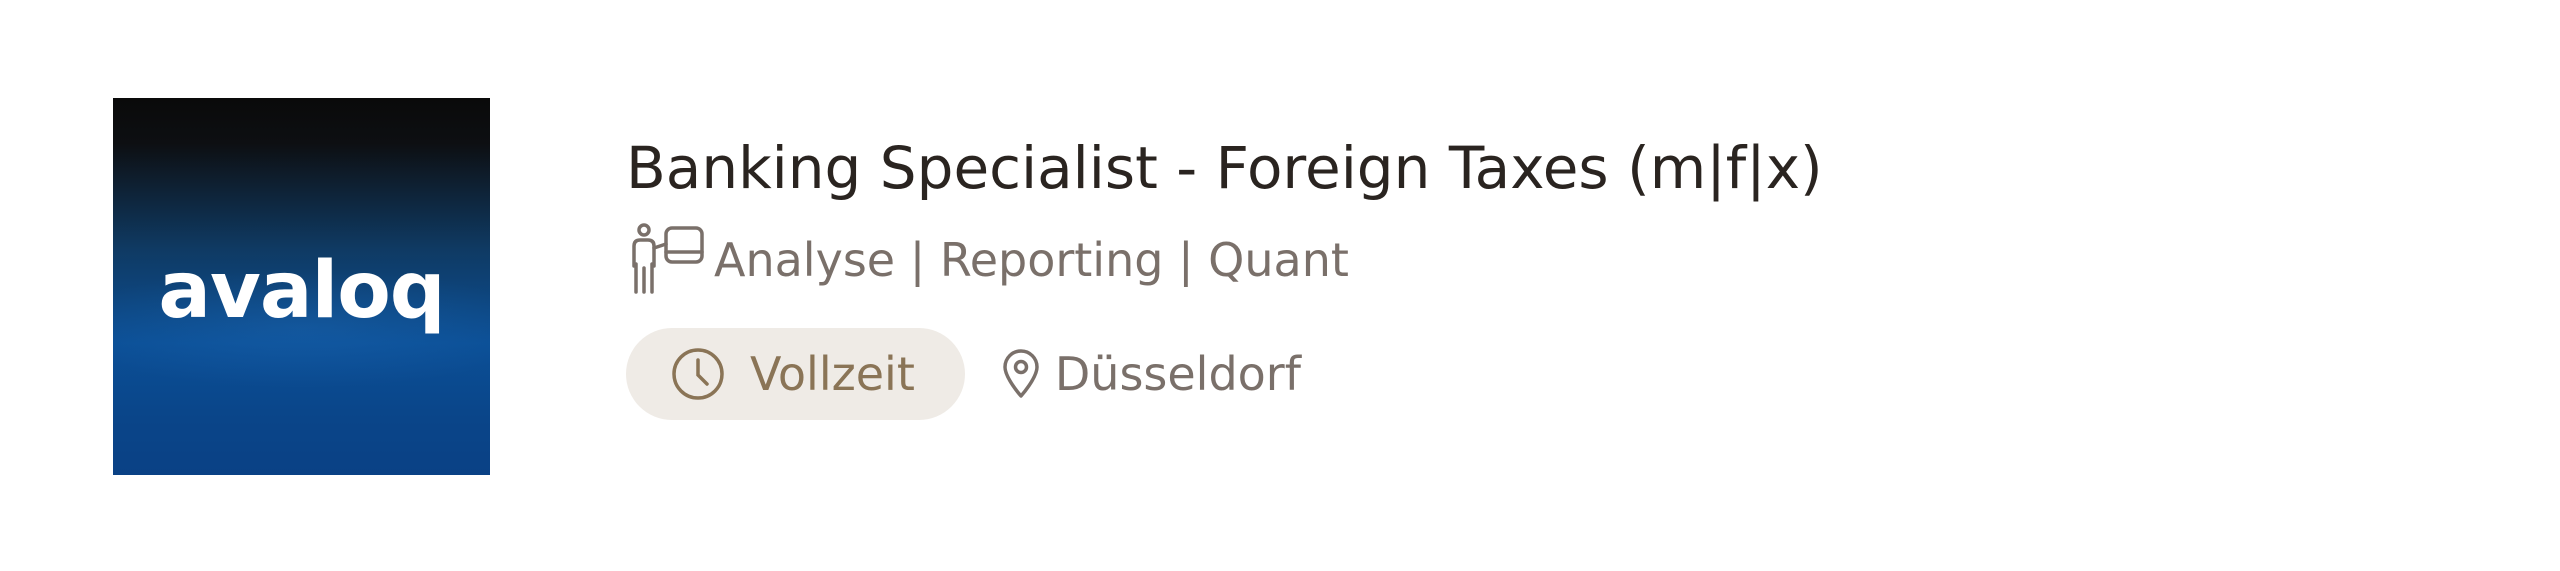 The height and width of the screenshot is (571, 2560). Describe the element at coordinates (698, 374) in the screenshot. I see `clock-icon` at that location.